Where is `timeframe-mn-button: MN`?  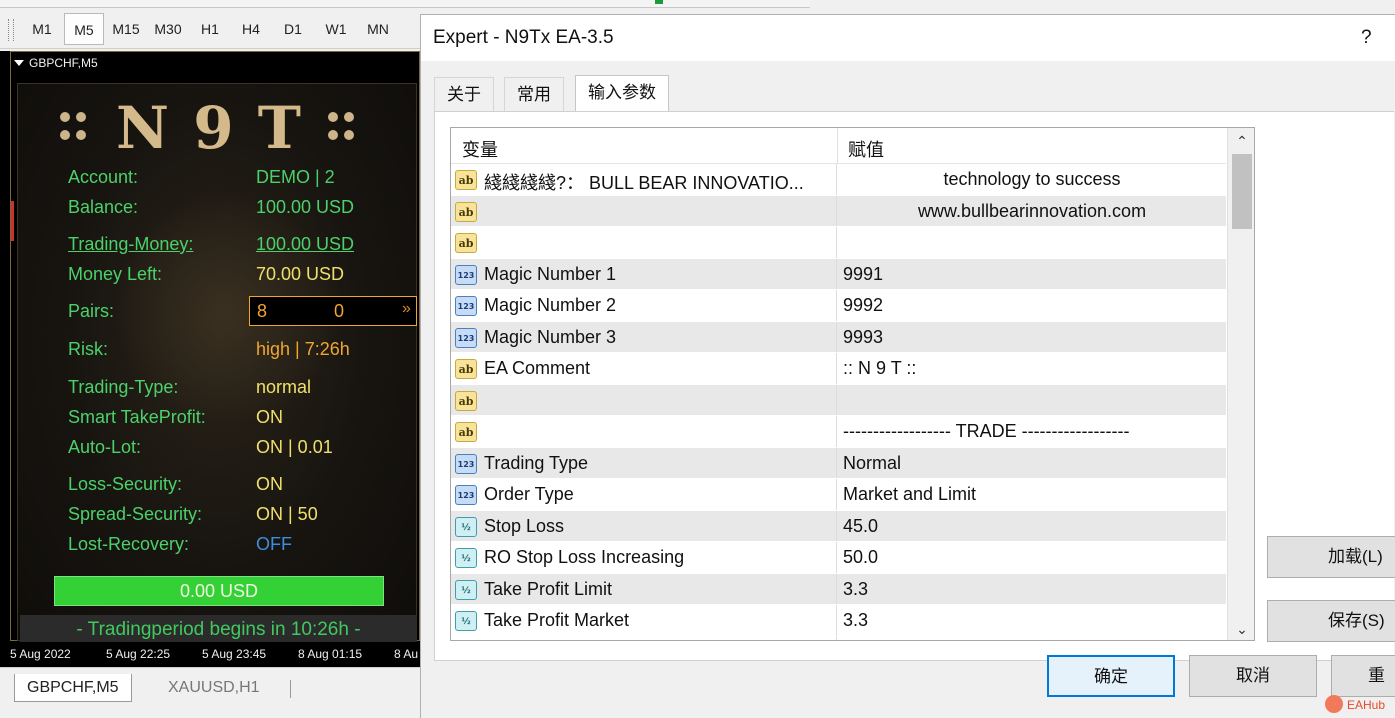
timeframe-mn-button: MN is located at coordinates (378, 29).